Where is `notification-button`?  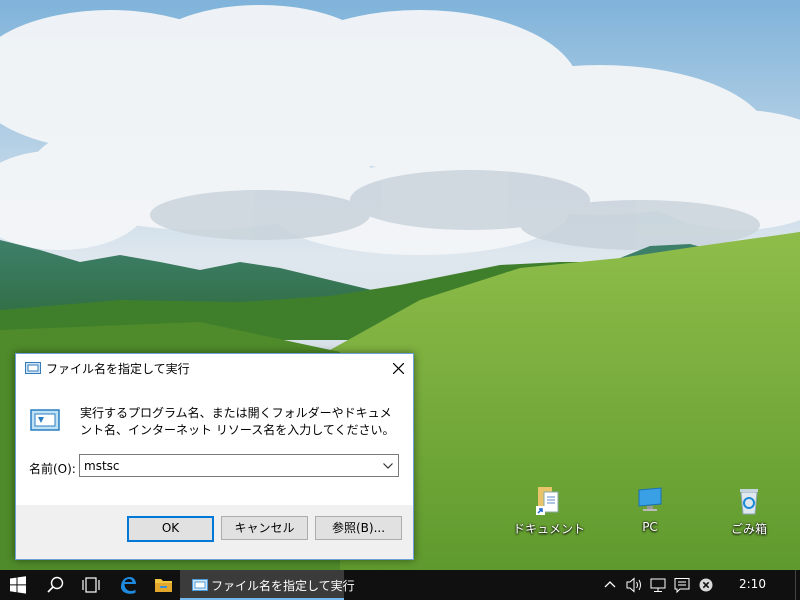 notification-button is located at coordinates (706, 585).